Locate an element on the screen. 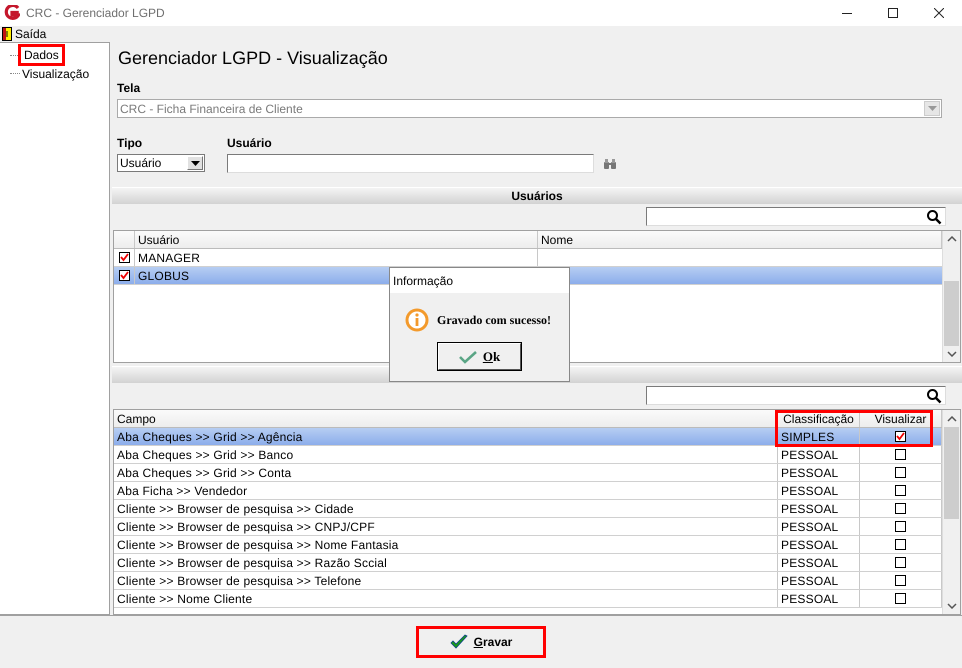  field-label: Tipo is located at coordinates (130, 143).